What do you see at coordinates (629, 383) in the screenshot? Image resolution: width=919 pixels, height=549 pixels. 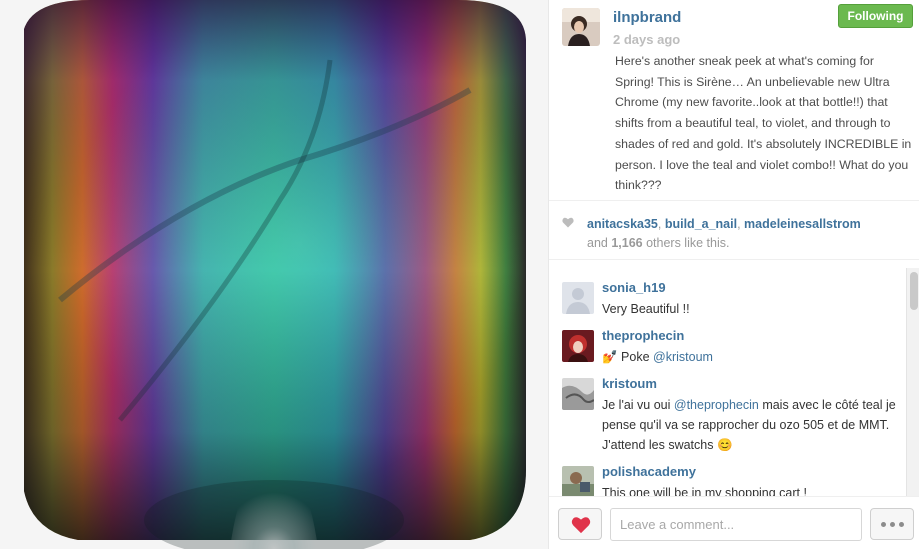 I see `comment-username: kristoum` at bounding box center [629, 383].